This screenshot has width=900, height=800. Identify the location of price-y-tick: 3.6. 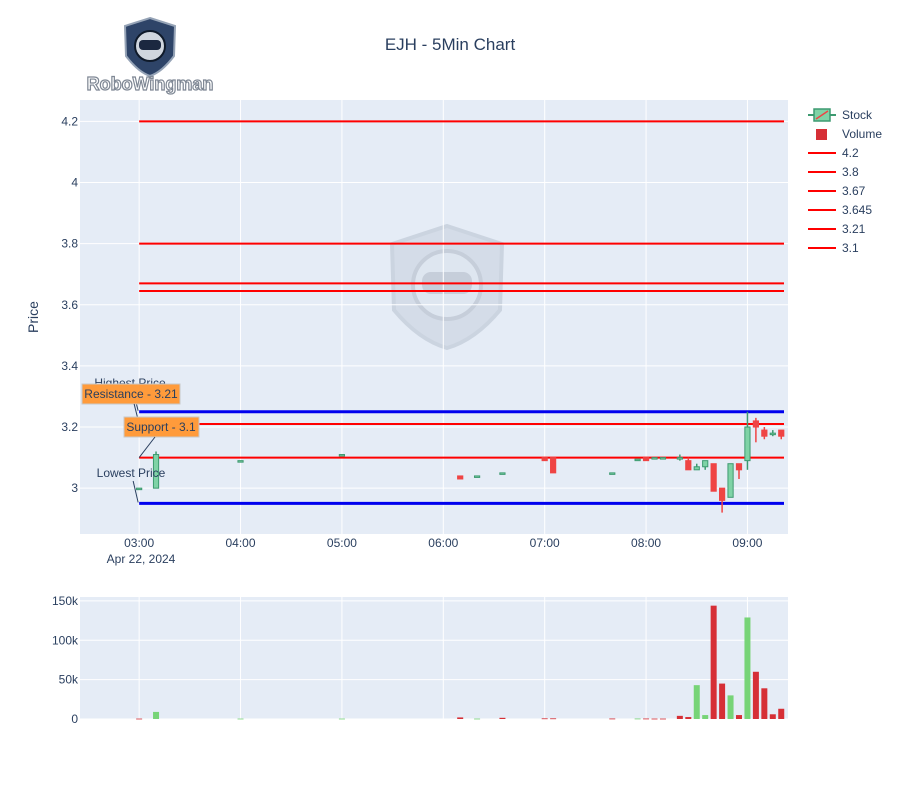
(69, 305).